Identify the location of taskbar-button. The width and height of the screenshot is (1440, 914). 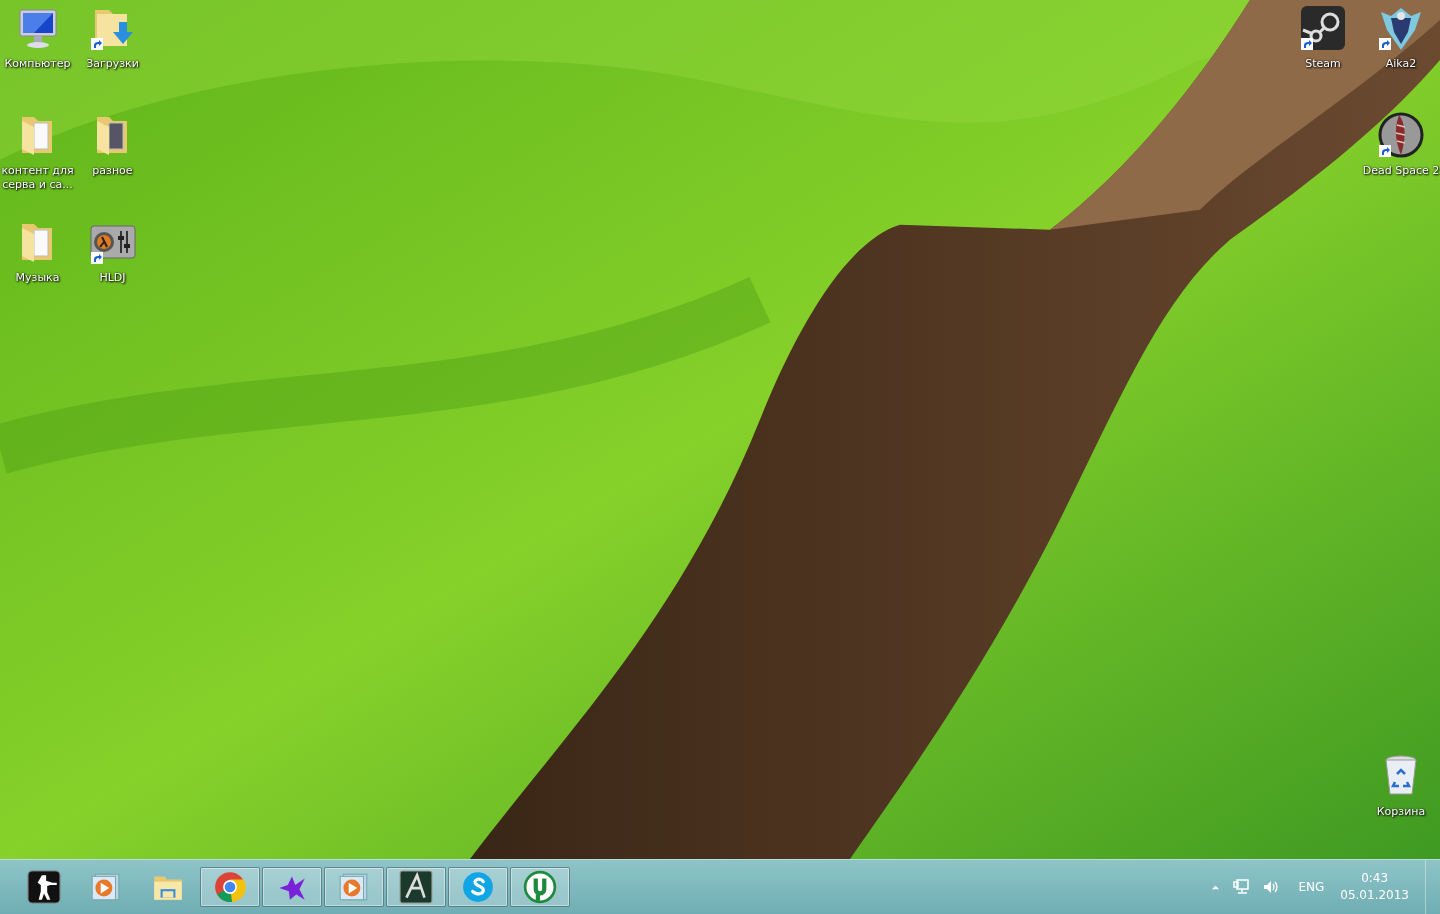
(416, 887).